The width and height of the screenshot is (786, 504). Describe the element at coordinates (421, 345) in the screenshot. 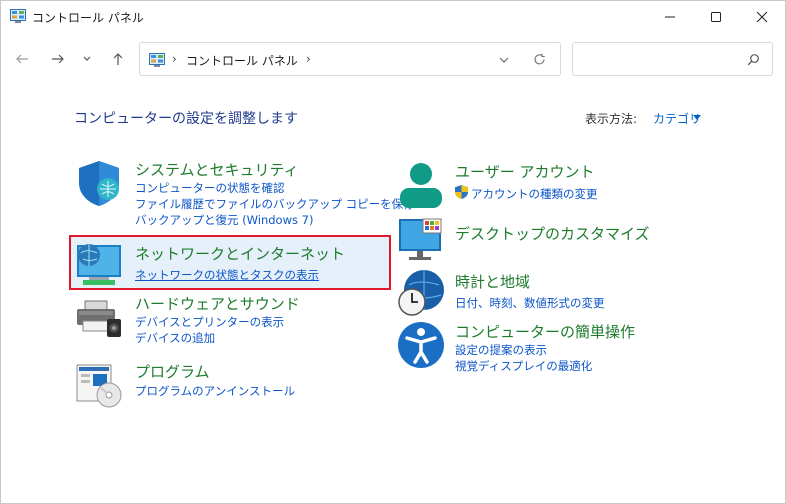

I see `accessibility-icon` at that location.